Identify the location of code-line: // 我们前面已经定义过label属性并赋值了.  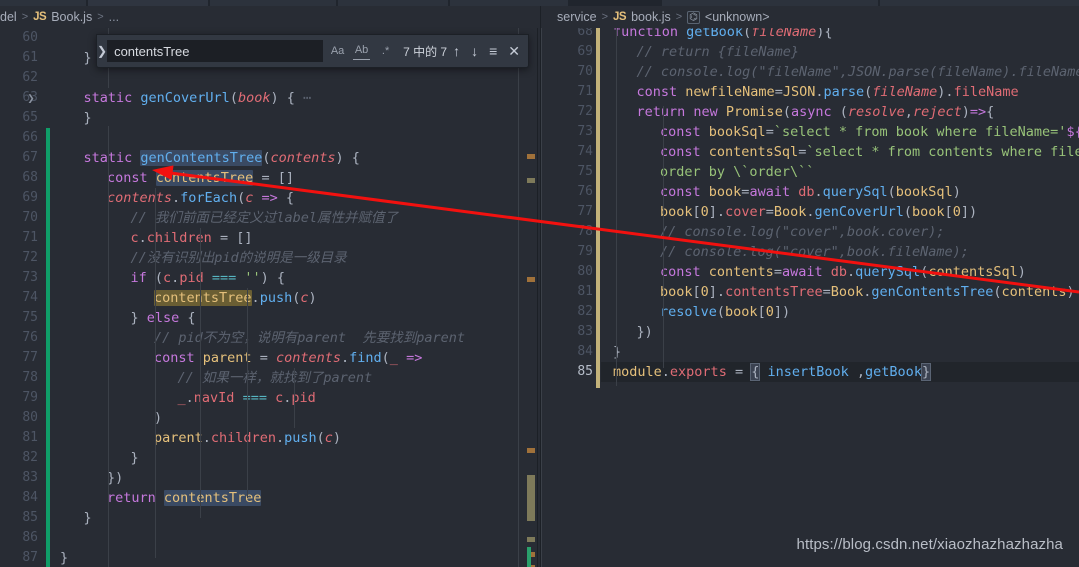
(265, 218).